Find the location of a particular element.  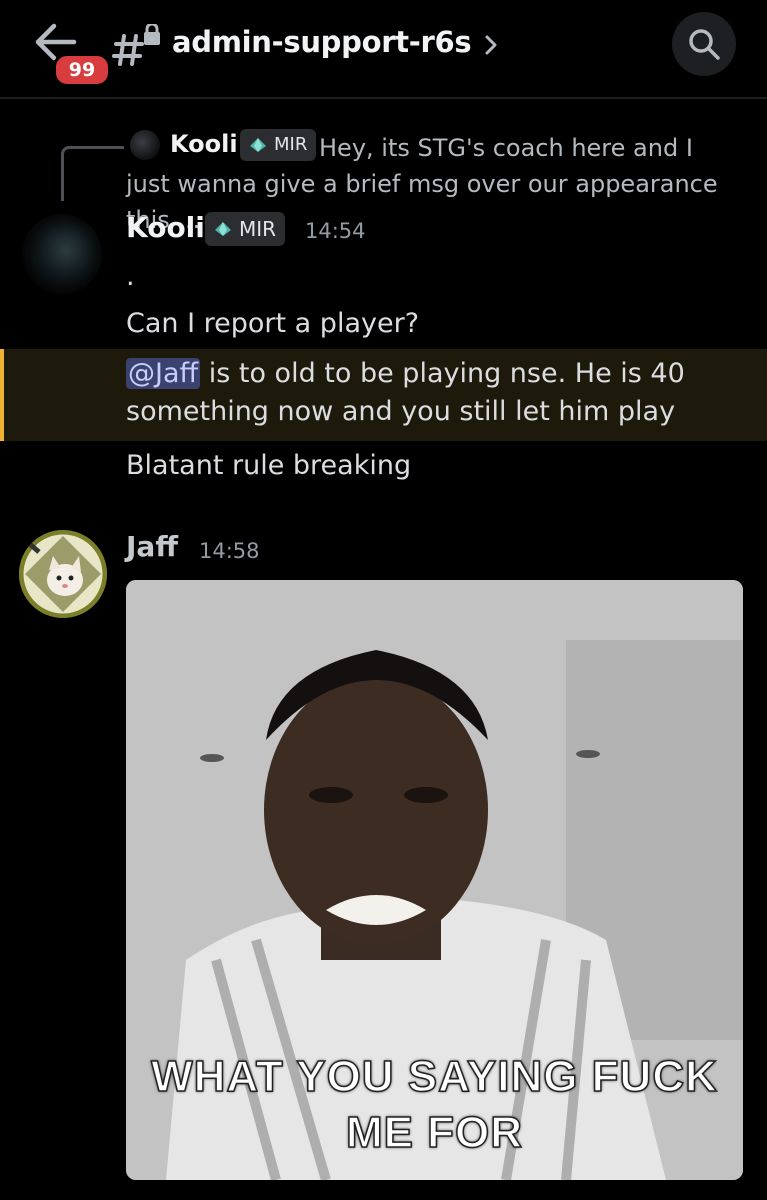

search-button is located at coordinates (704, 44).